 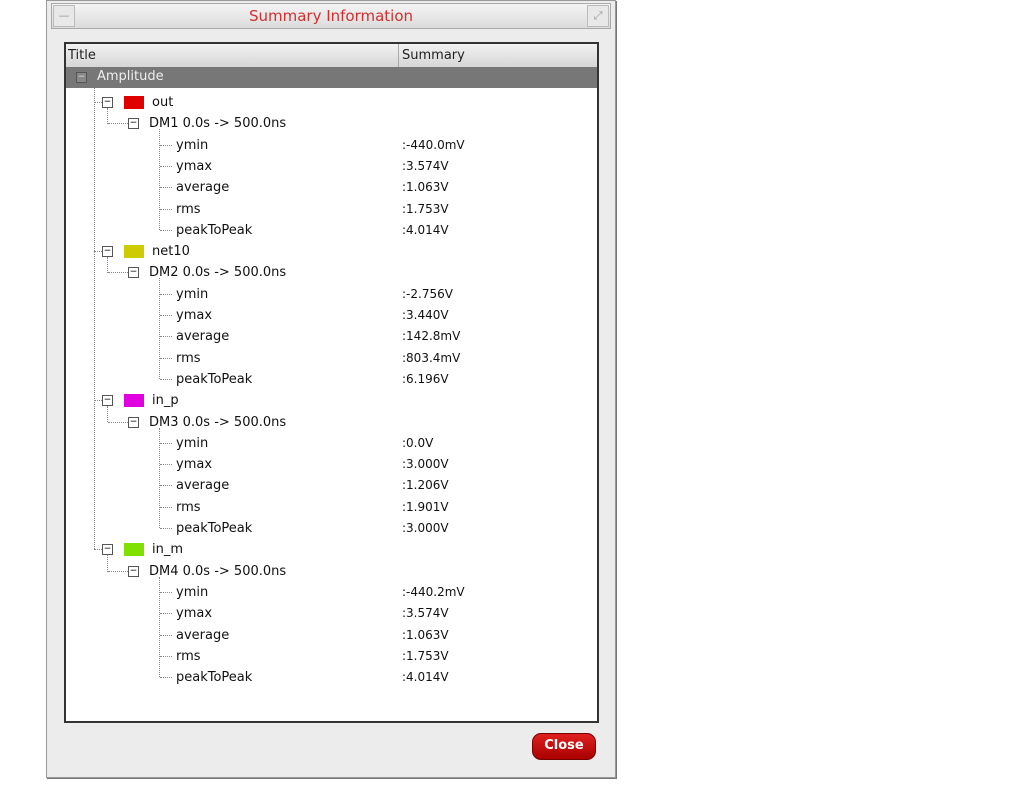 What do you see at coordinates (425, 378) in the screenshot?
I see `stat-value: :6.196V` at bounding box center [425, 378].